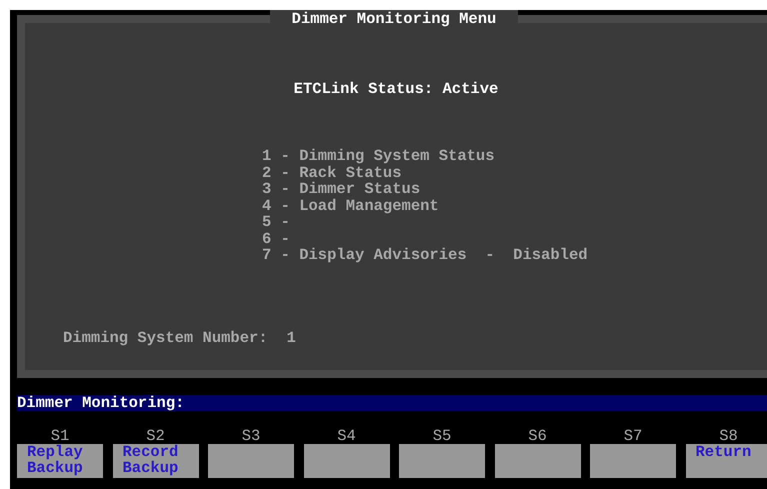 The height and width of the screenshot is (489, 767). I want to click on field-value: 1, so click(291, 337).